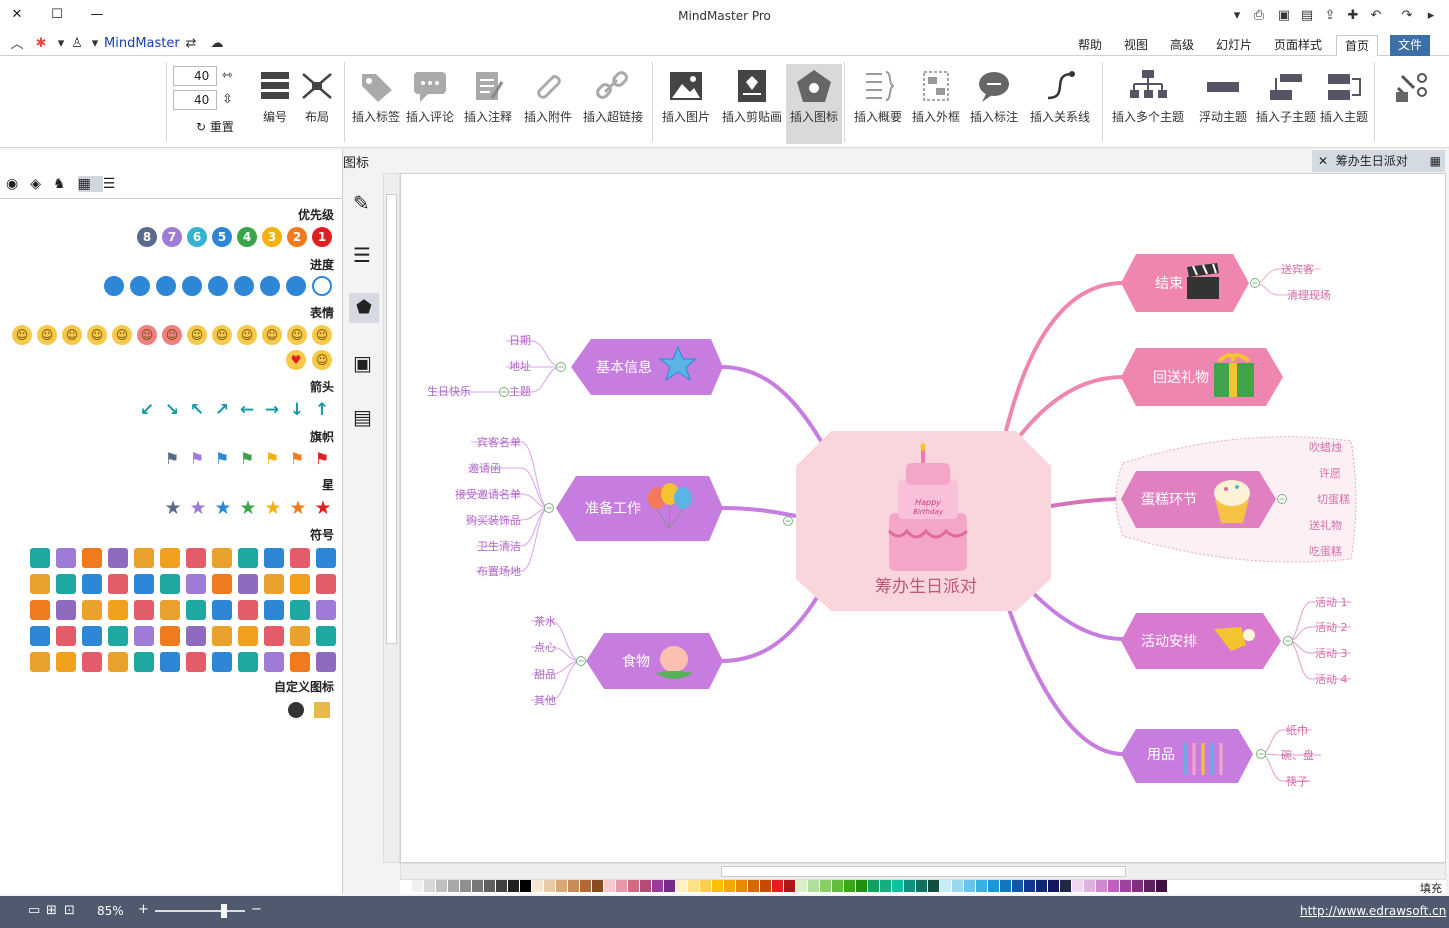  I want to click on subtopic-end-2: 清理现场, so click(1309, 295).